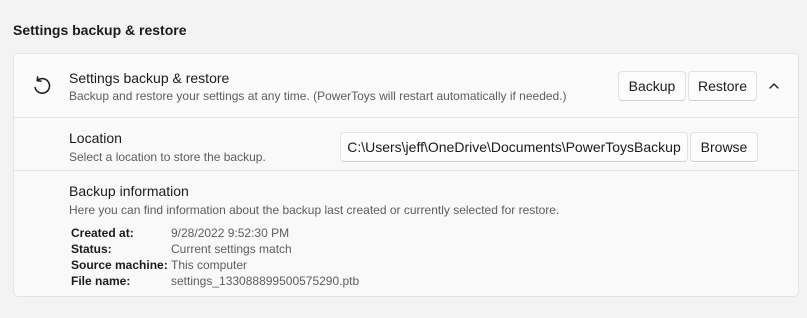  I want to click on section-title: Settings backup & restore, so click(100, 30).